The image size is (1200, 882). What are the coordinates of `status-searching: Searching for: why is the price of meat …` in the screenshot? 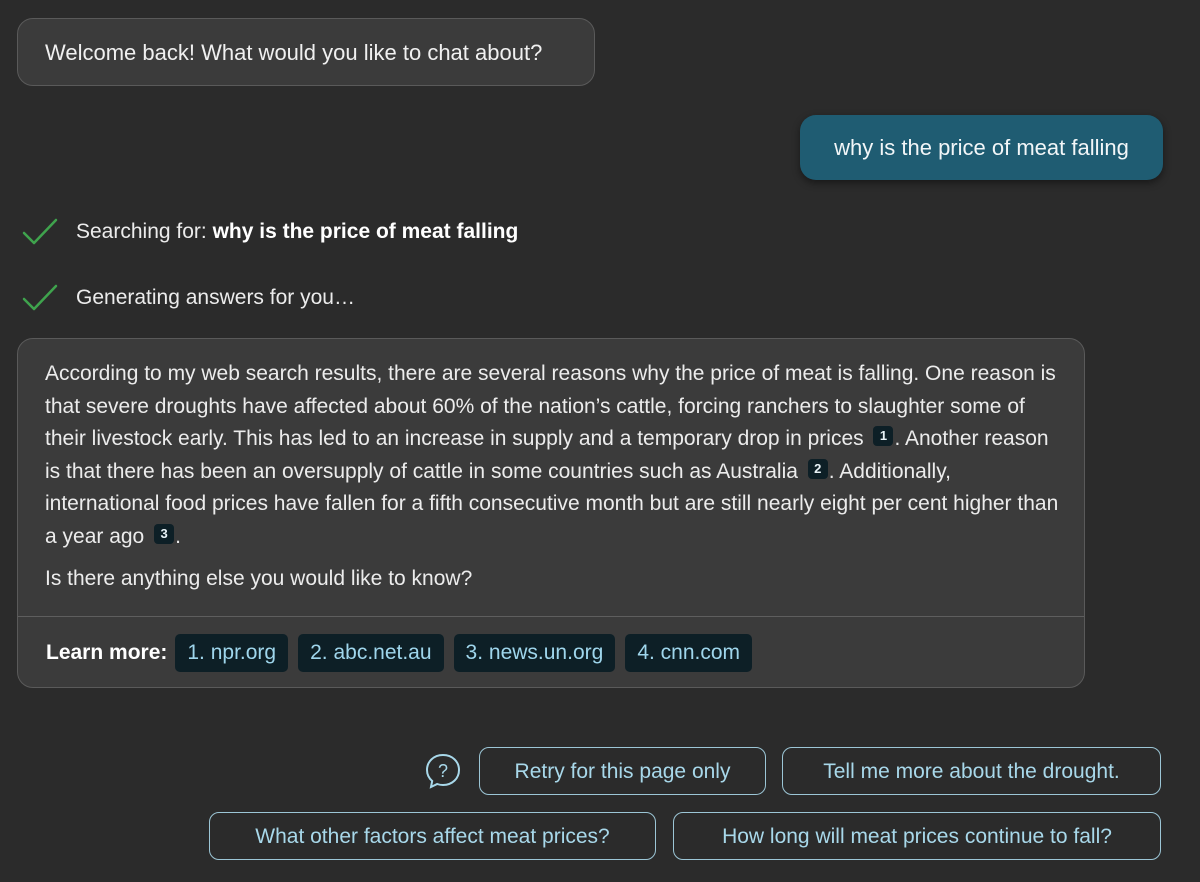 It's located at (270, 232).